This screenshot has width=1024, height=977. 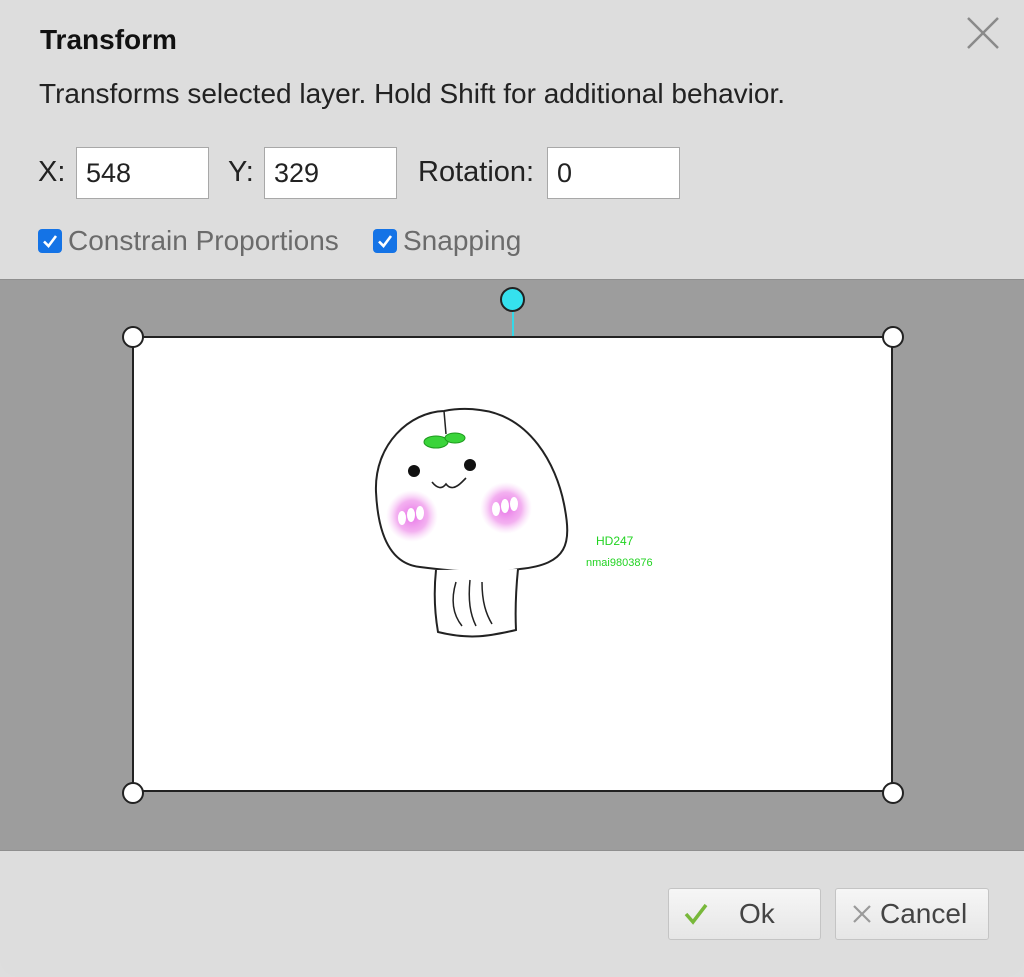 I want to click on y-label: Y:, so click(x=241, y=172).